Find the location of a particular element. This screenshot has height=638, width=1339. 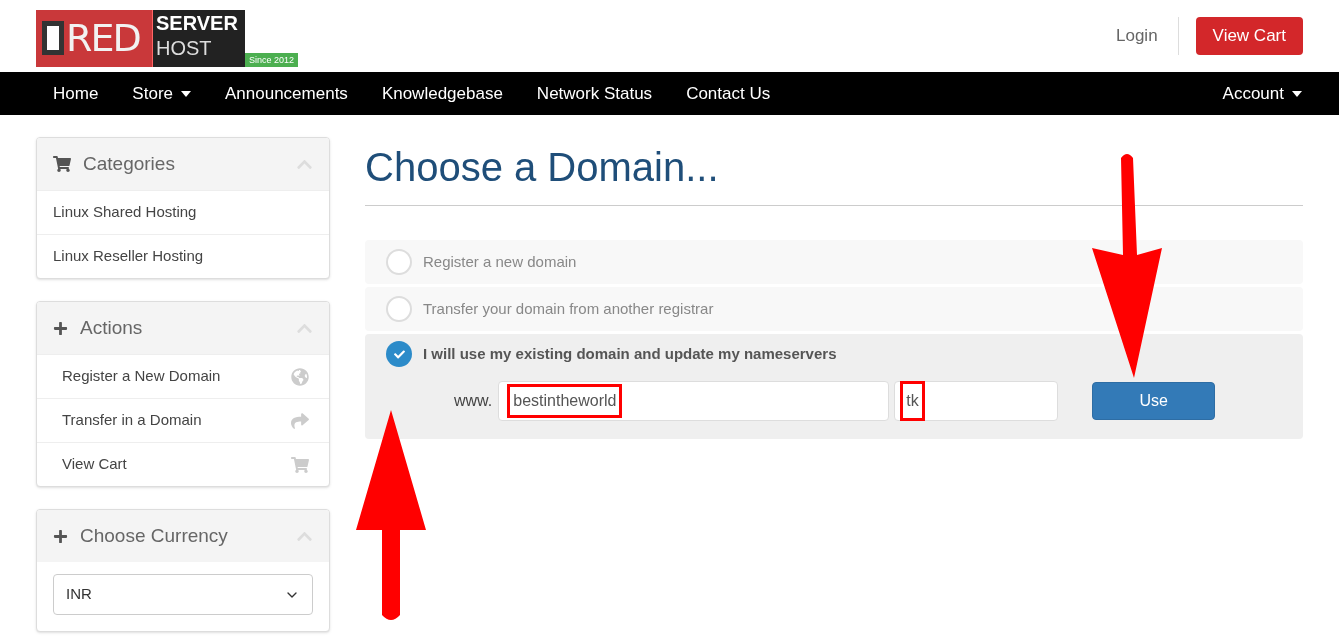

nav-link: Store is located at coordinates (161, 93).